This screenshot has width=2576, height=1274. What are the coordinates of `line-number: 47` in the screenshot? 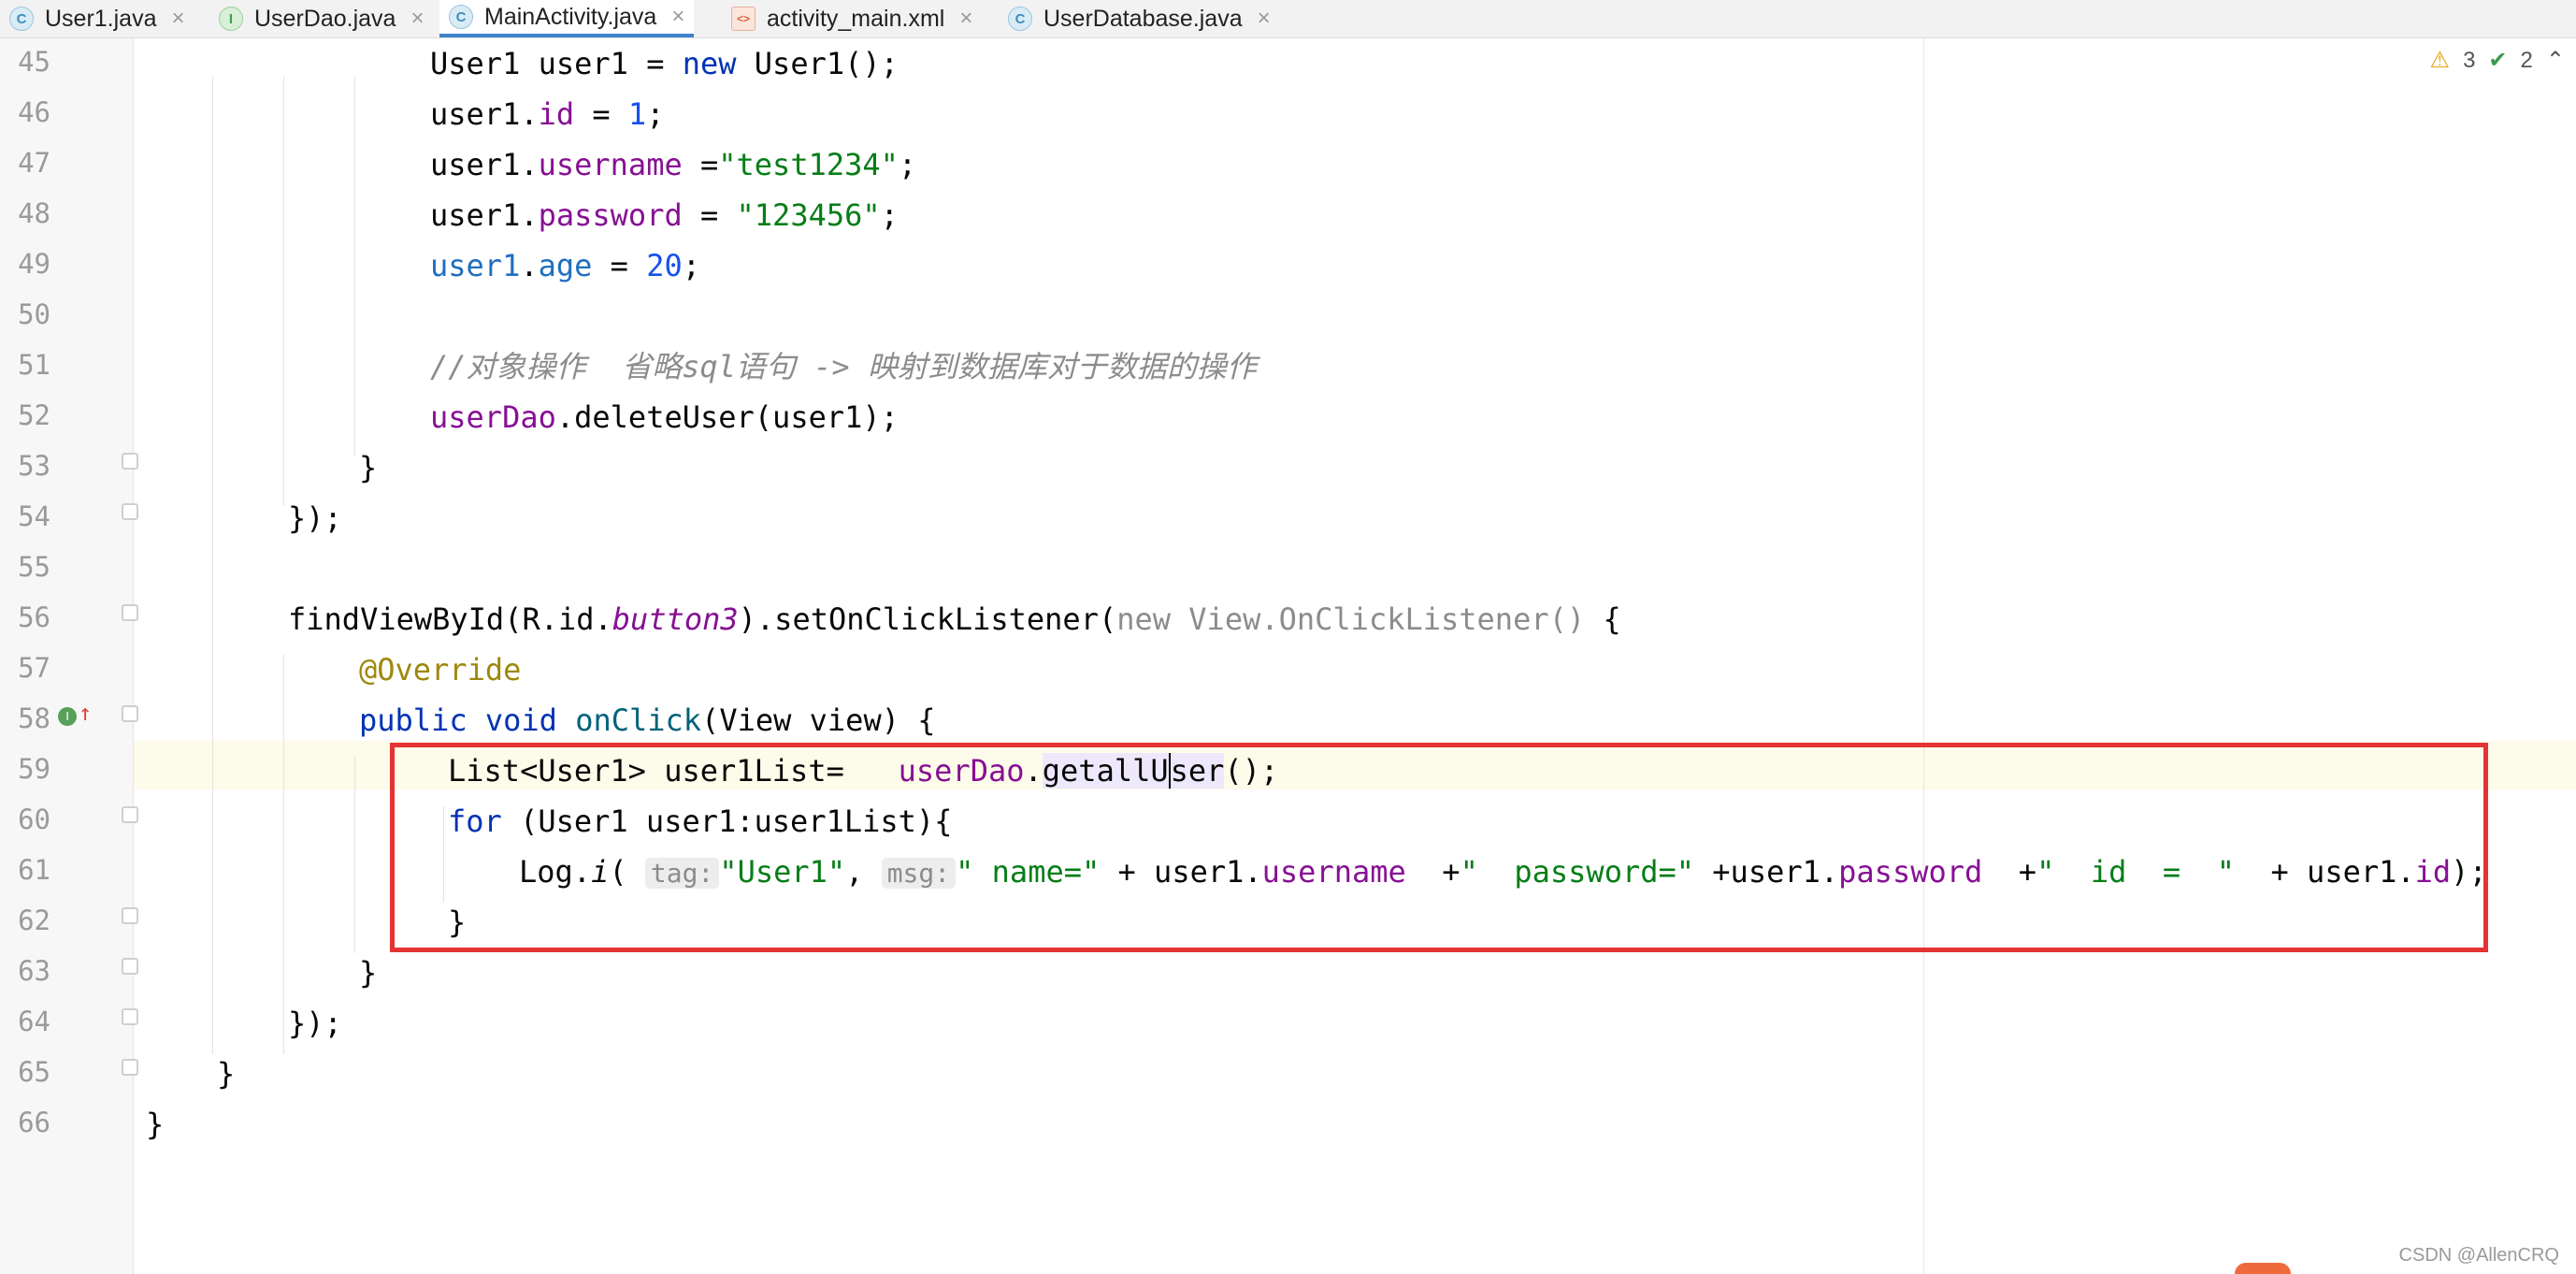 It's located at (32, 163).